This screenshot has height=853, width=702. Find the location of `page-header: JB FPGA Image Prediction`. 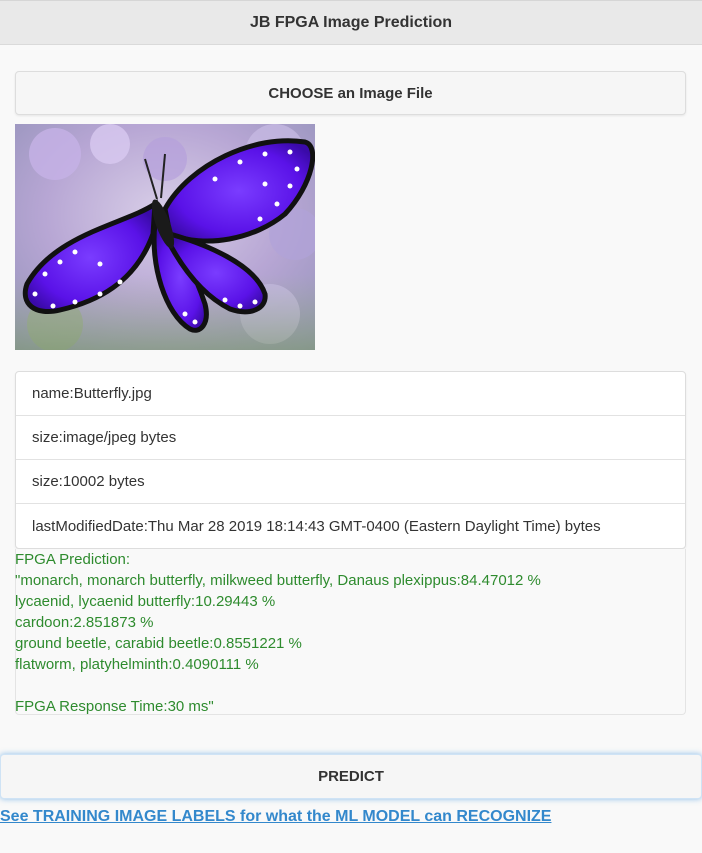

page-header: JB FPGA Image Prediction is located at coordinates (351, 22).